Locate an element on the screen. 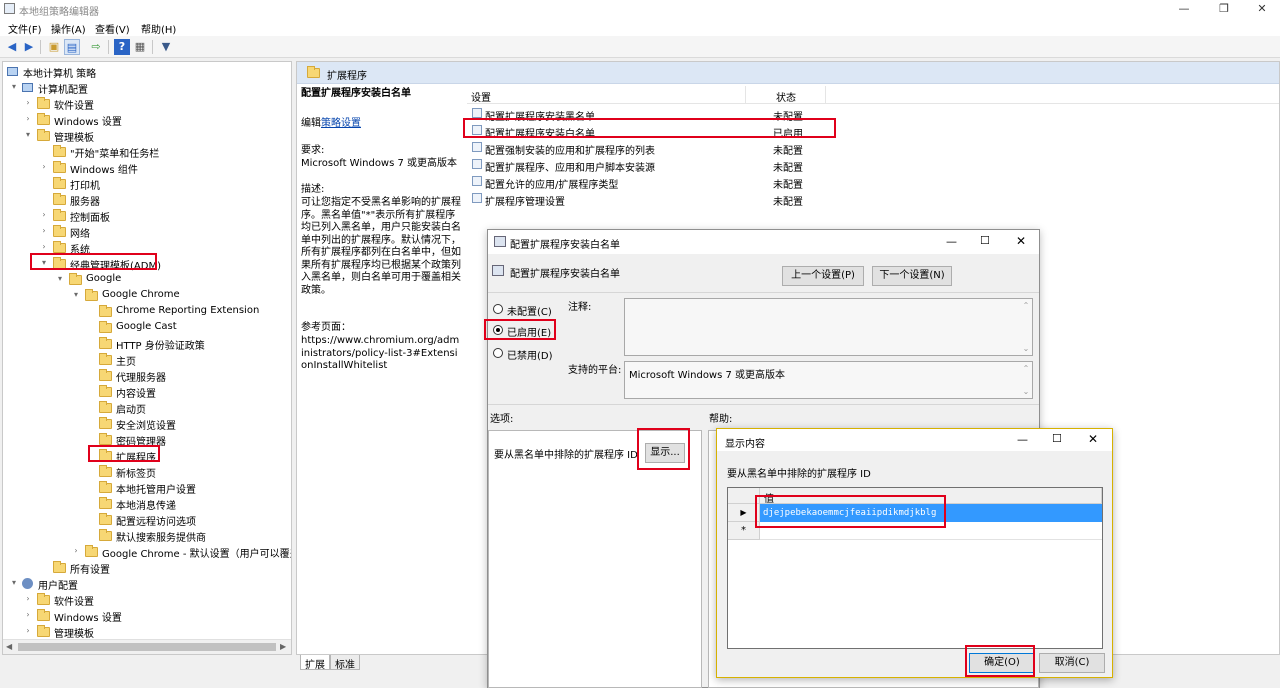 The width and height of the screenshot is (1280, 688). menu-view: 查看(V) is located at coordinates (112, 28).